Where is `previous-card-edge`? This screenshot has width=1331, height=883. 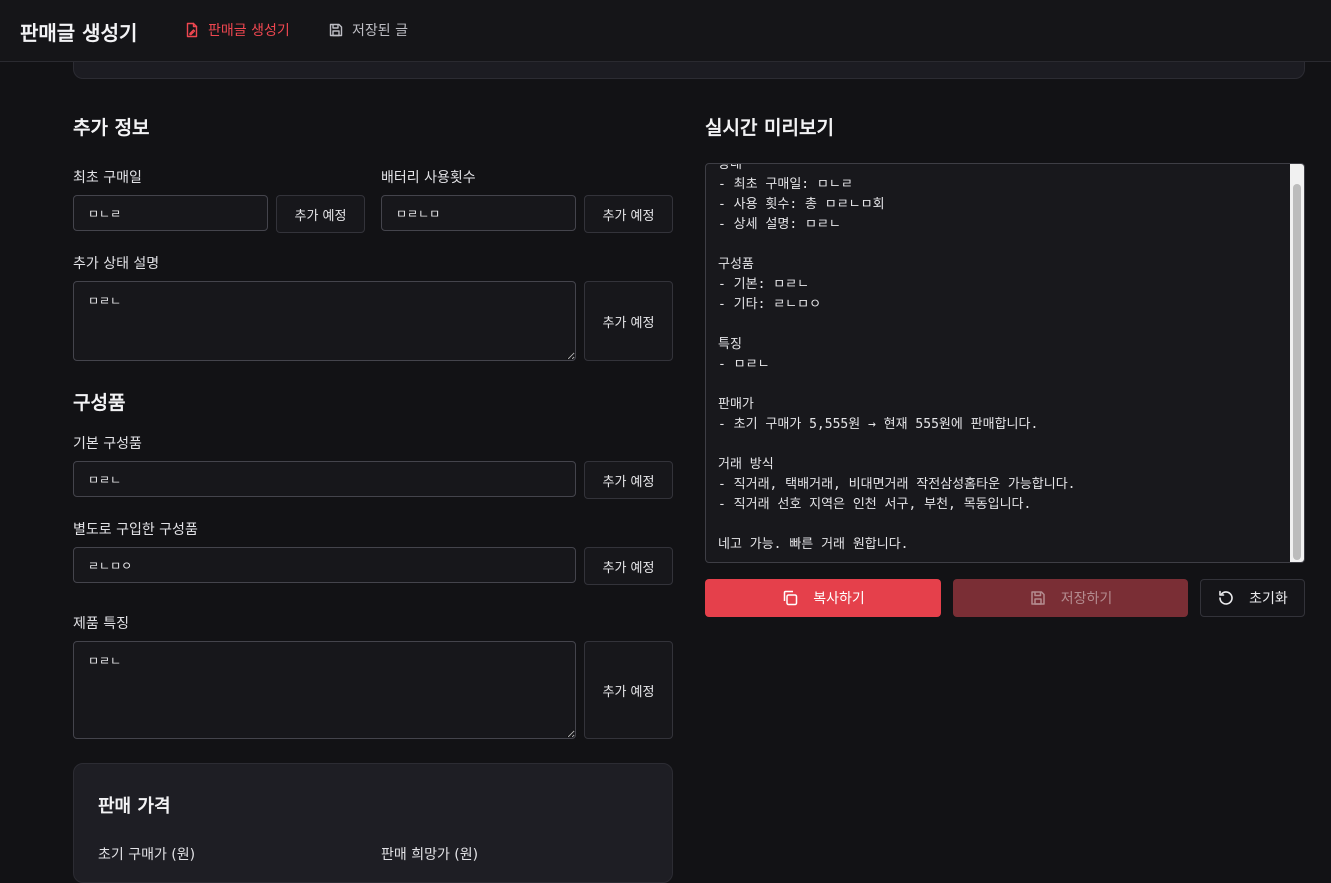
previous-card-edge is located at coordinates (689, 70).